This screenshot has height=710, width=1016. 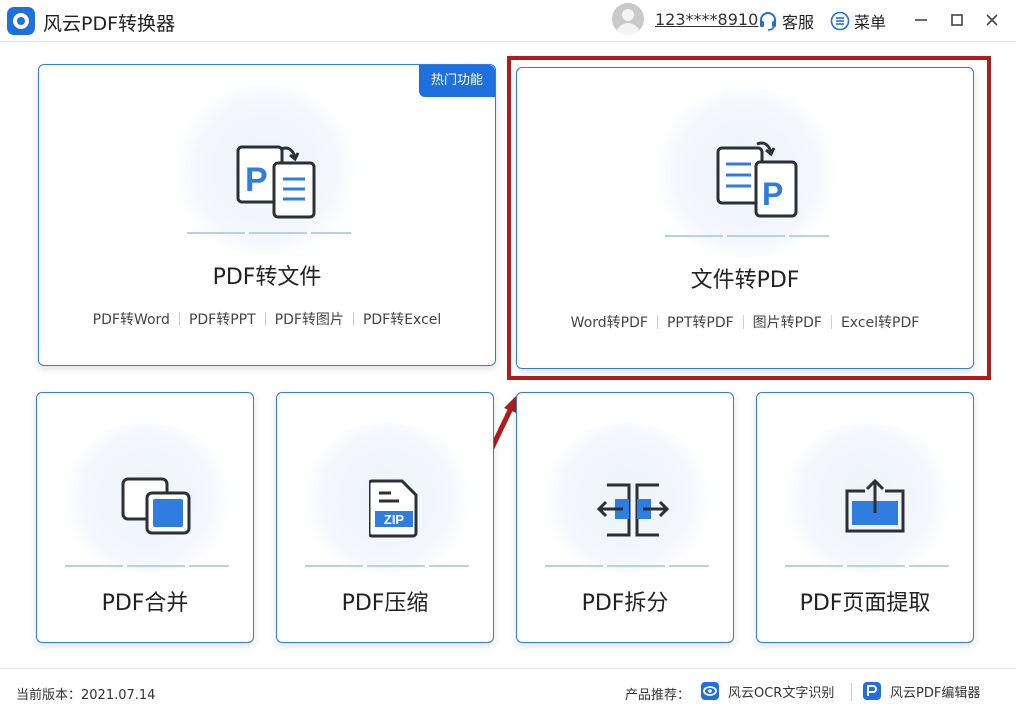 What do you see at coordinates (156, 506) in the screenshot?
I see `merge-icon` at bounding box center [156, 506].